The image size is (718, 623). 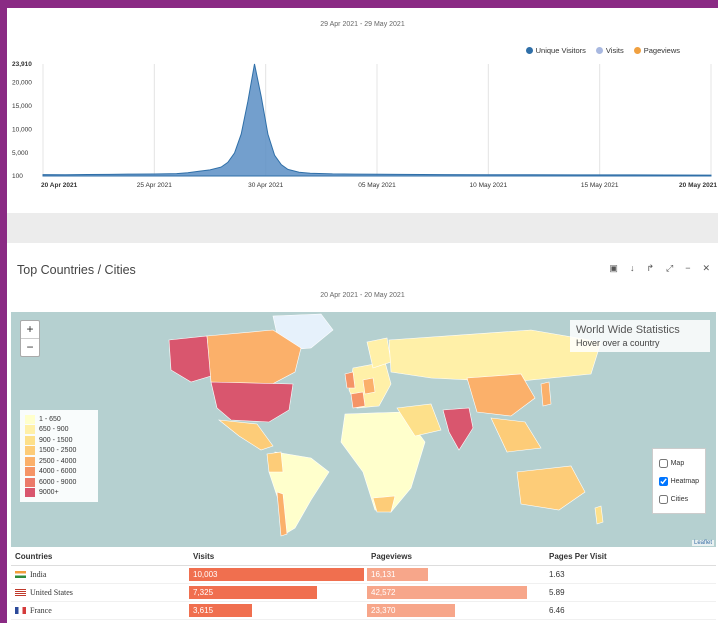 What do you see at coordinates (489, 185) in the screenshot?
I see `x-tick-label: 10 May 2021` at bounding box center [489, 185].